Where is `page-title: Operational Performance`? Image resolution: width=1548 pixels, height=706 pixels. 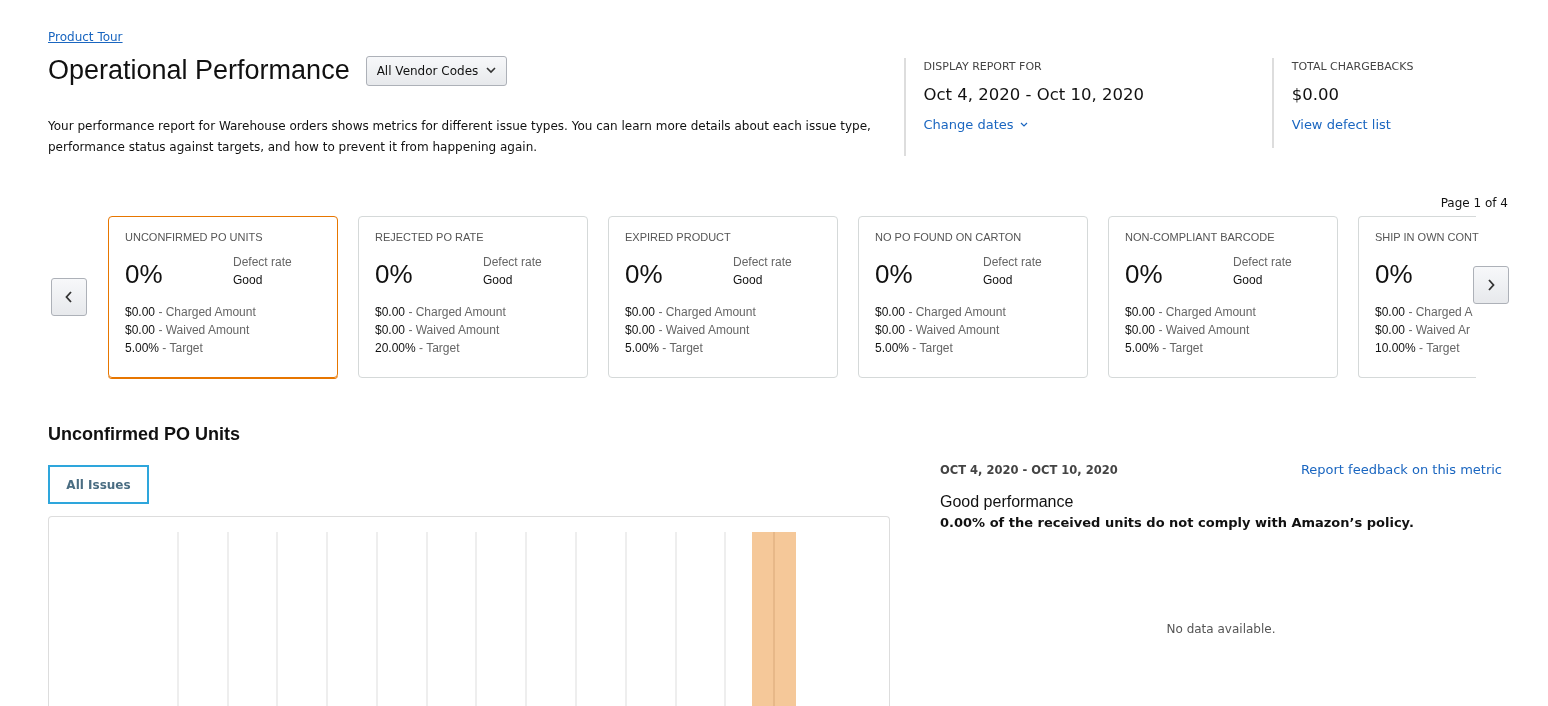
page-title: Operational Performance is located at coordinates (199, 70).